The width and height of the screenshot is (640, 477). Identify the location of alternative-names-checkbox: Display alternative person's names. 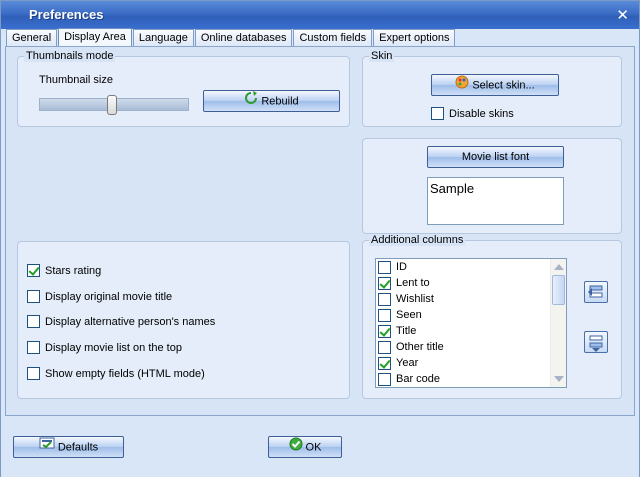
(121, 321).